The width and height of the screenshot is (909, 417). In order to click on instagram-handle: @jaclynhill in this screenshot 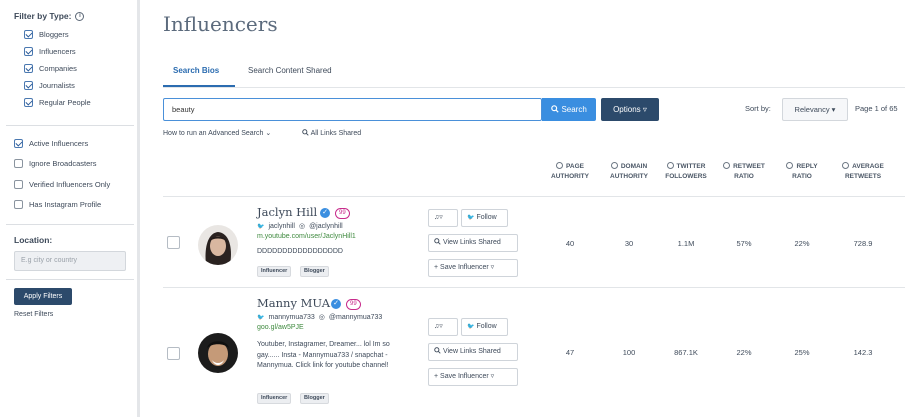, I will do `click(326, 226)`.